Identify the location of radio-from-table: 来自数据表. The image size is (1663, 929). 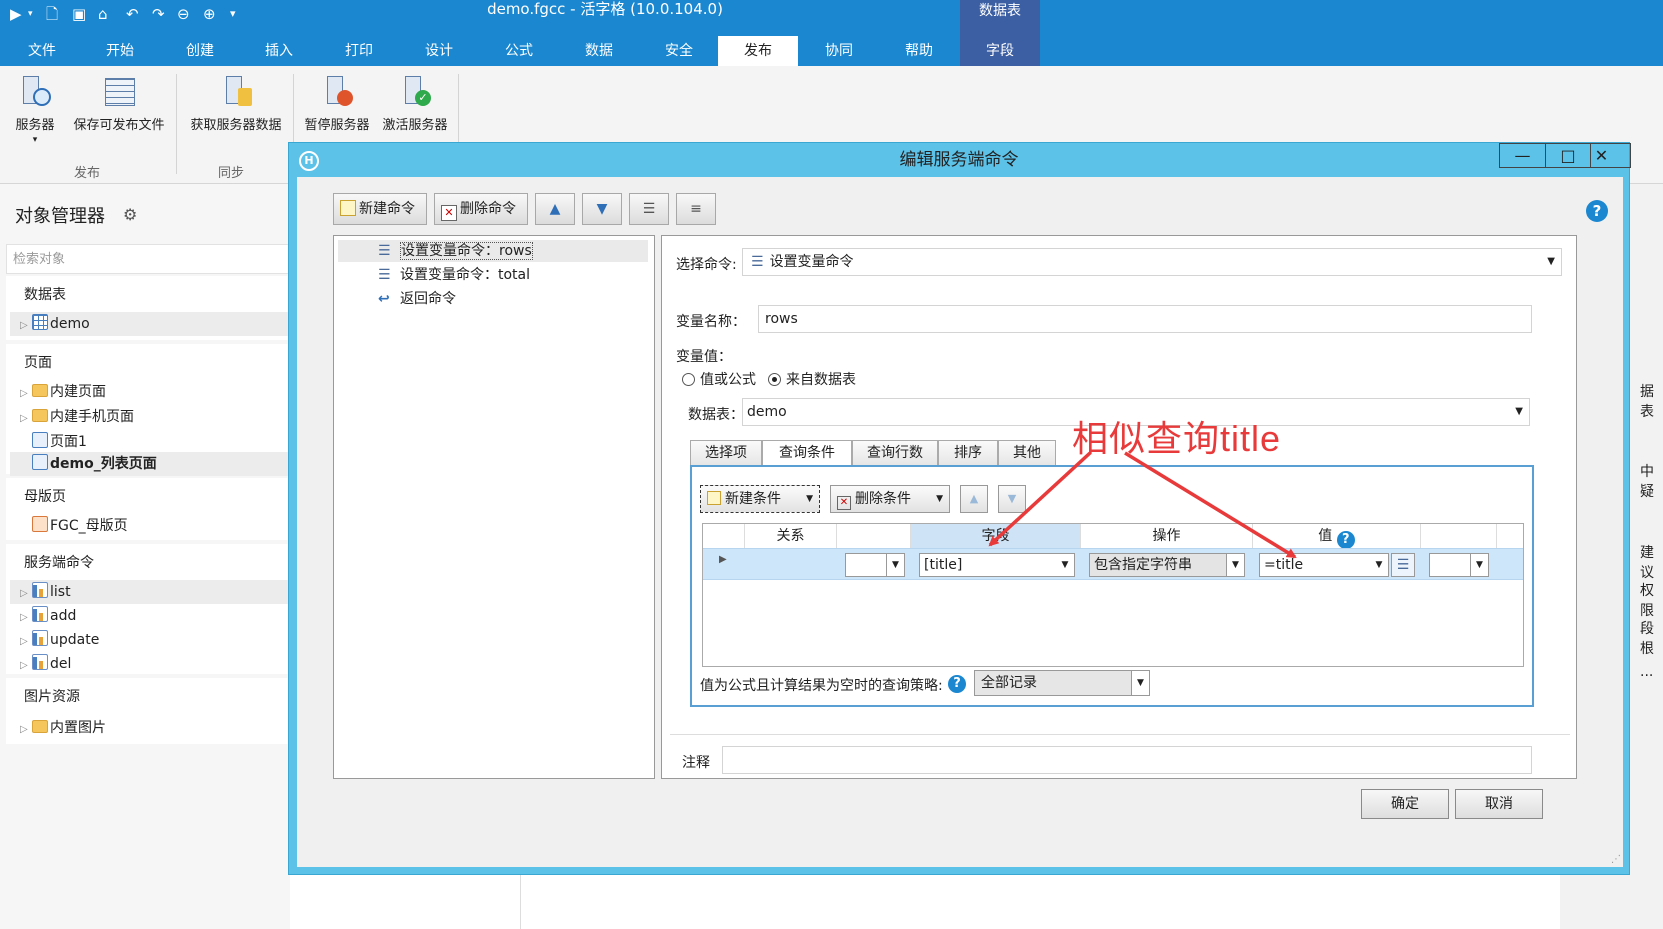
(812, 379).